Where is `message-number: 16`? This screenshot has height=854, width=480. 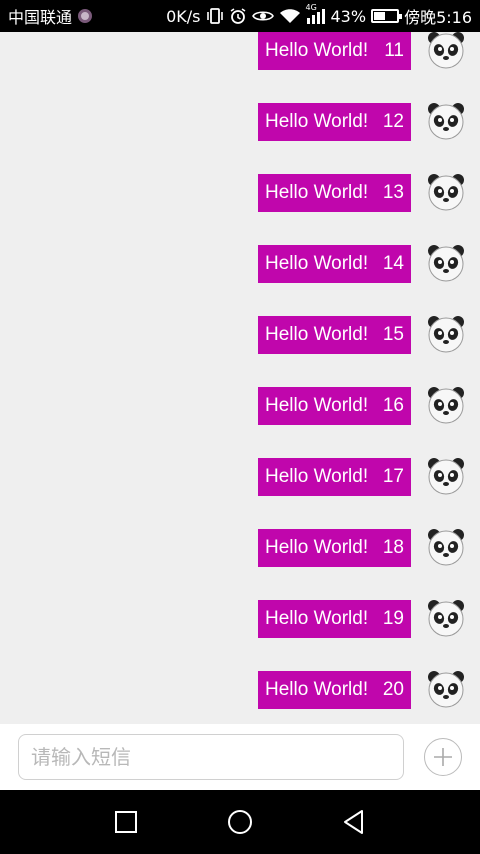
message-number: 16 is located at coordinates (393, 405).